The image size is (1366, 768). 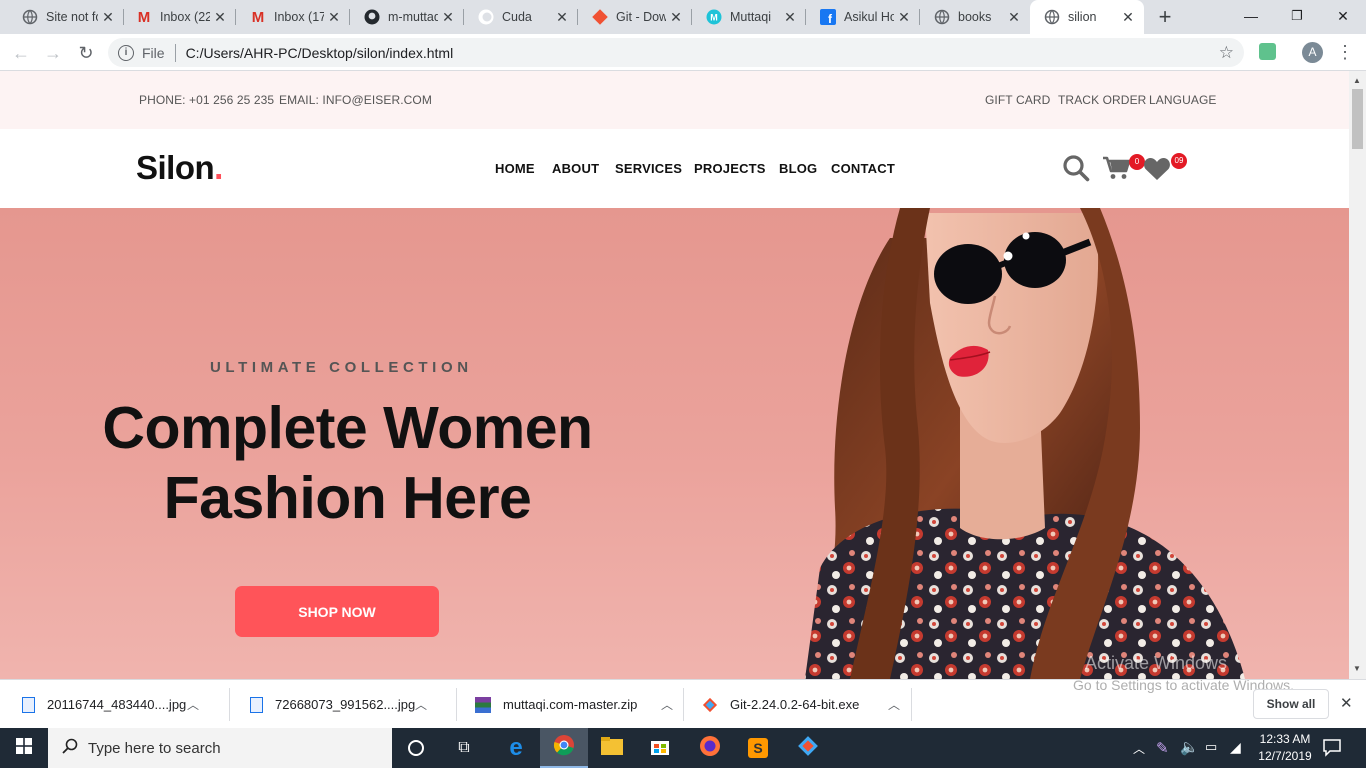 What do you see at coordinates (1189, 747) in the screenshot?
I see `volume-icon: 🔈` at bounding box center [1189, 747].